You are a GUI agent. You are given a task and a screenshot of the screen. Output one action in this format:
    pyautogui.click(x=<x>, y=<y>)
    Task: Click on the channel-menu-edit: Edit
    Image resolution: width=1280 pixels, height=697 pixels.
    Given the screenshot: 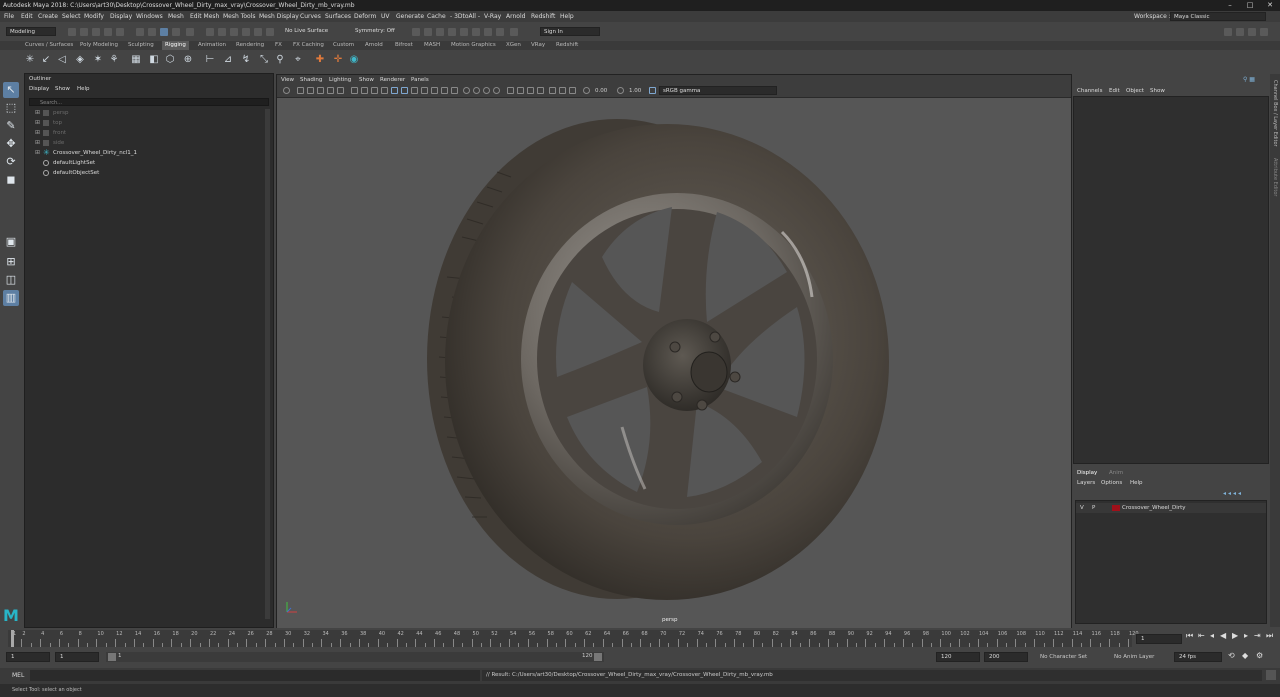 What is the action you would take?
    pyautogui.click(x=1114, y=91)
    